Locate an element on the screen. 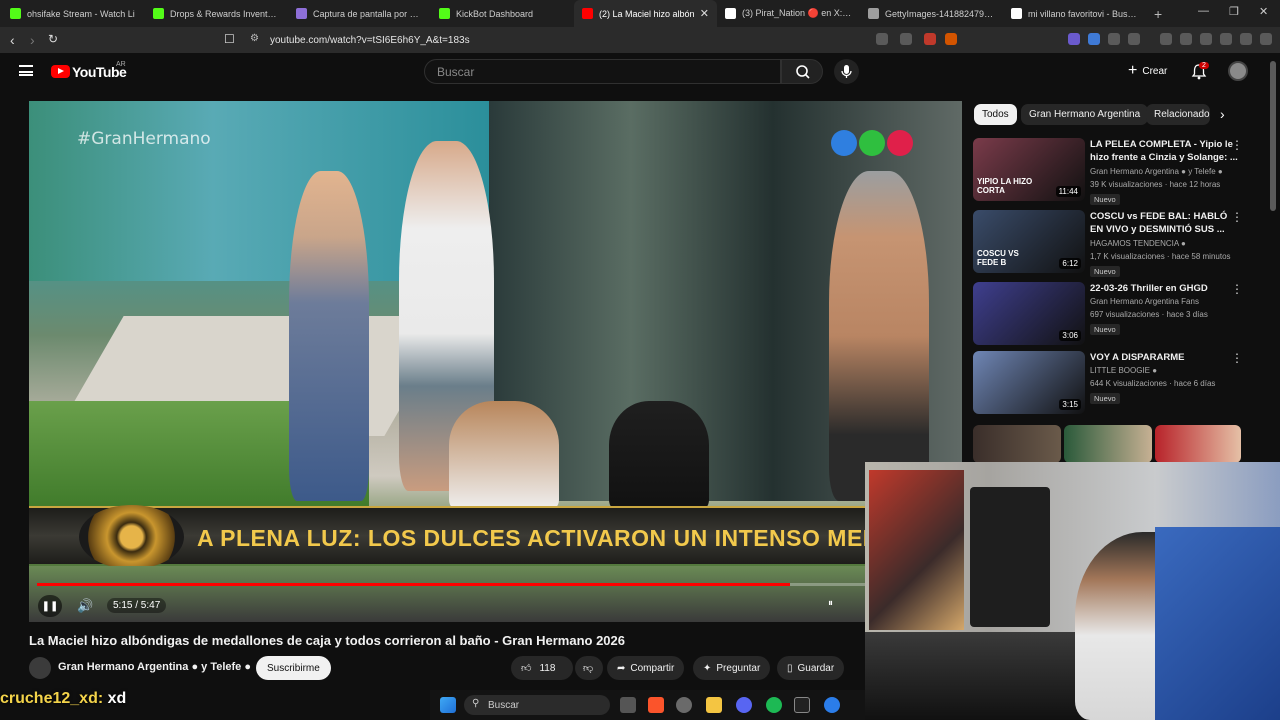 The height and width of the screenshot is (720, 1280). thumbs-down-icon: 👎︎ is located at coordinates (588, 668).